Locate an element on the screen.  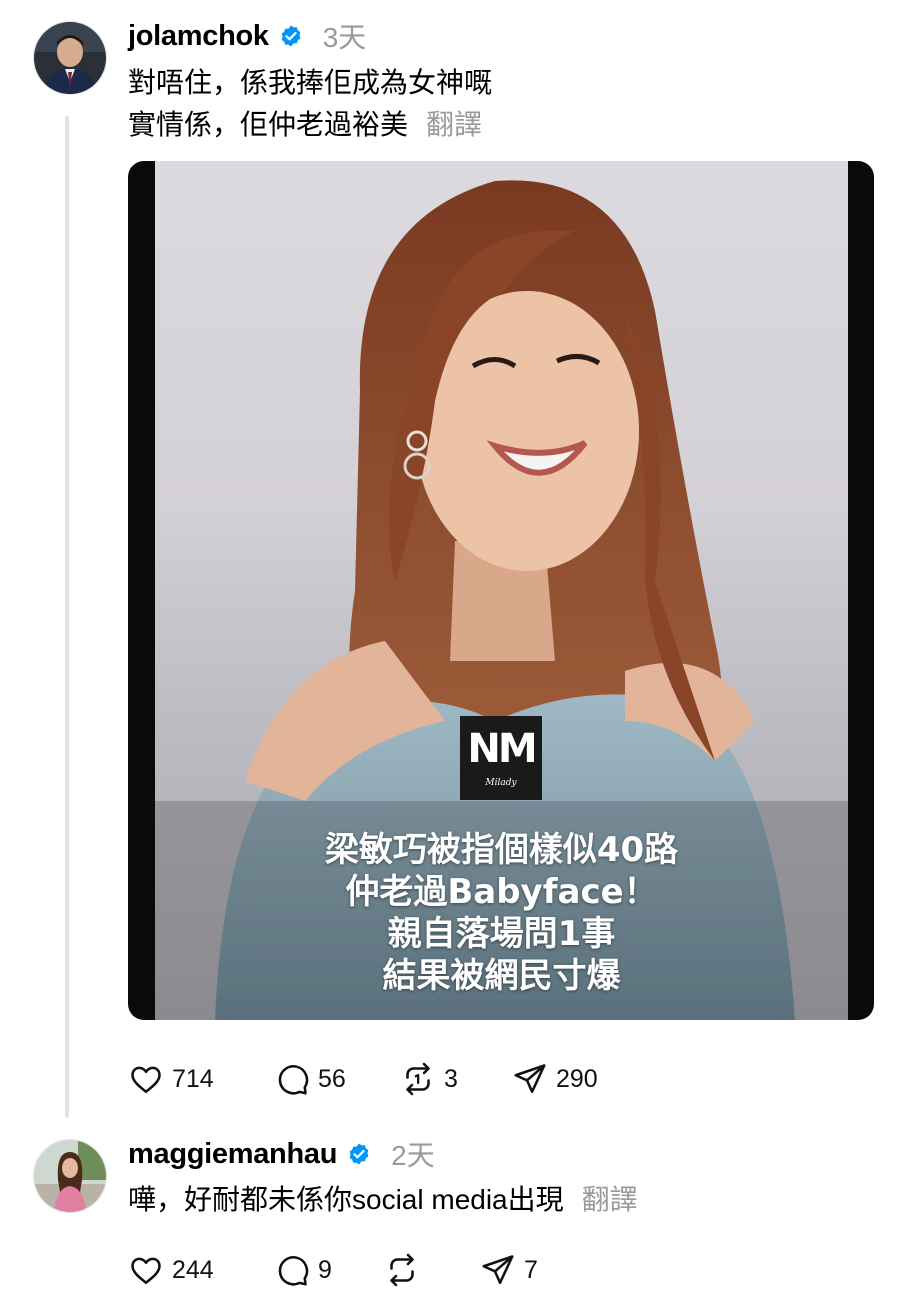
username: jolamchok is located at coordinates (198, 36).